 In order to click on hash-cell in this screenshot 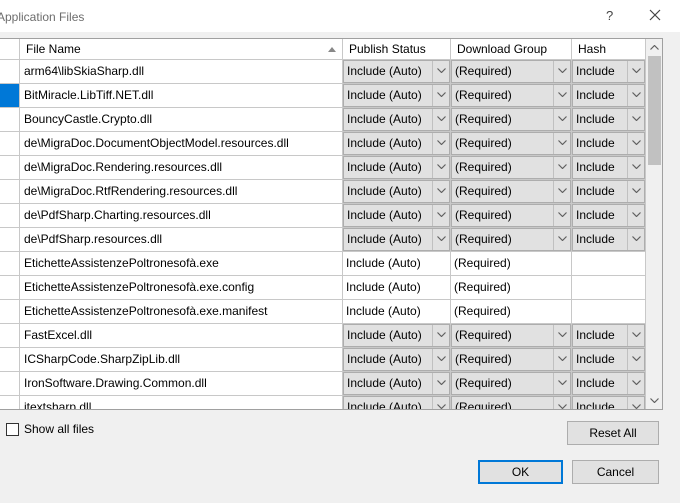, I will do `click(609, 287)`.